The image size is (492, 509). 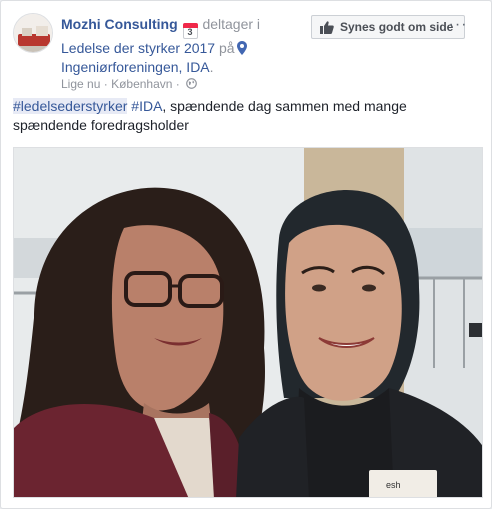 What do you see at coordinates (397, 27) in the screenshot?
I see `like-page-label: Synes godt om side` at bounding box center [397, 27].